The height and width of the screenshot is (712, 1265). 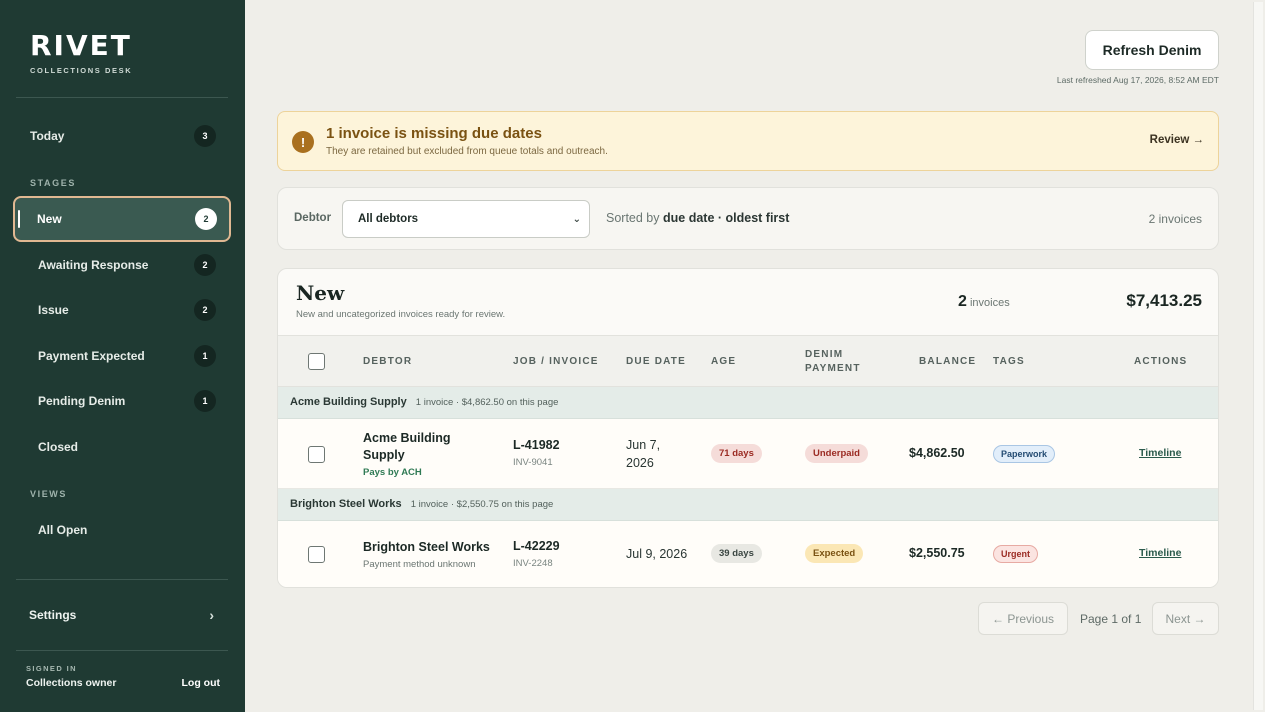 What do you see at coordinates (536, 453) in the screenshot?
I see `job-cell: L-41982 INV-9041` at bounding box center [536, 453].